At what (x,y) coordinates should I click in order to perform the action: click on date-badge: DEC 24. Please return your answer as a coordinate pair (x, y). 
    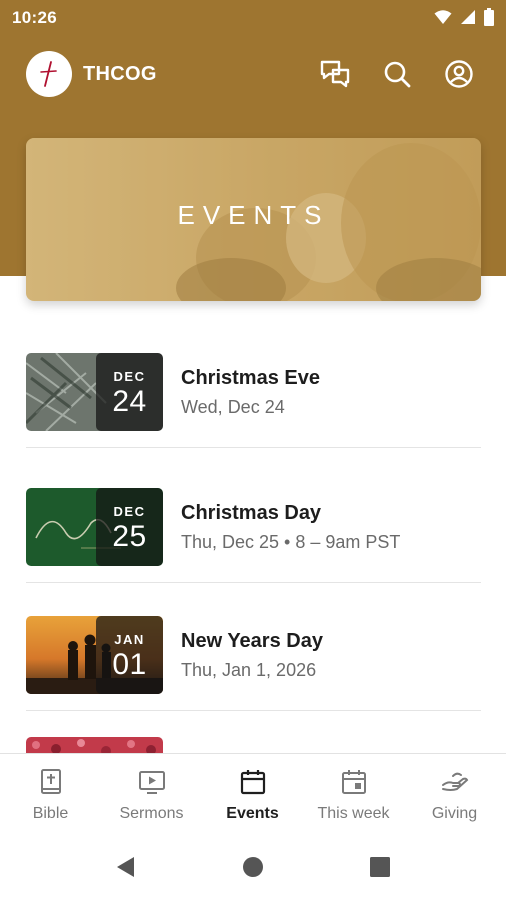
    Looking at the image, I should click on (129, 392).